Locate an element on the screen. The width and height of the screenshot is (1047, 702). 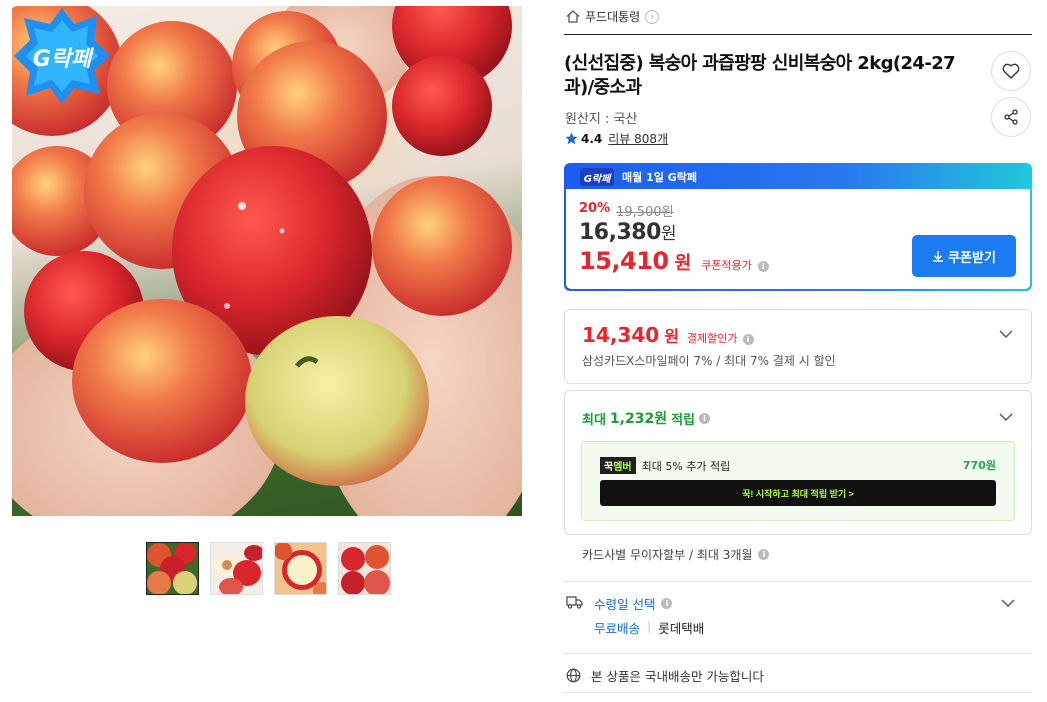
breadcrumb: 푸드대통령 › is located at coordinates (613, 16).